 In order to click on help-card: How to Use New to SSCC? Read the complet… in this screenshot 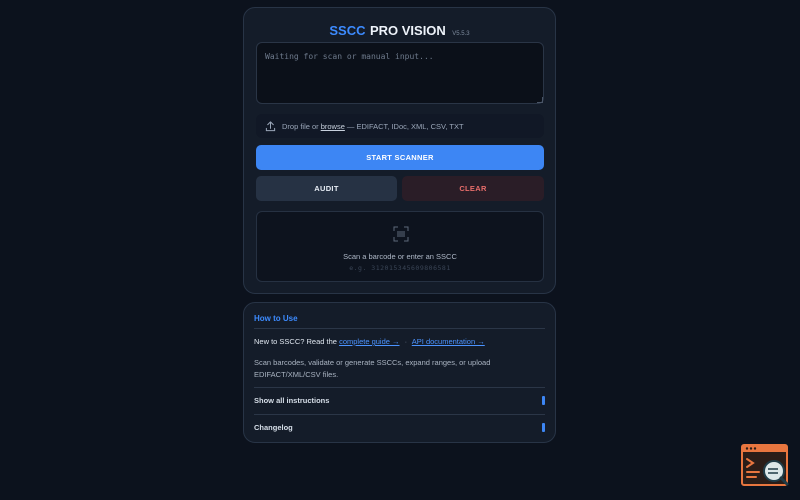, I will do `click(399, 372)`.